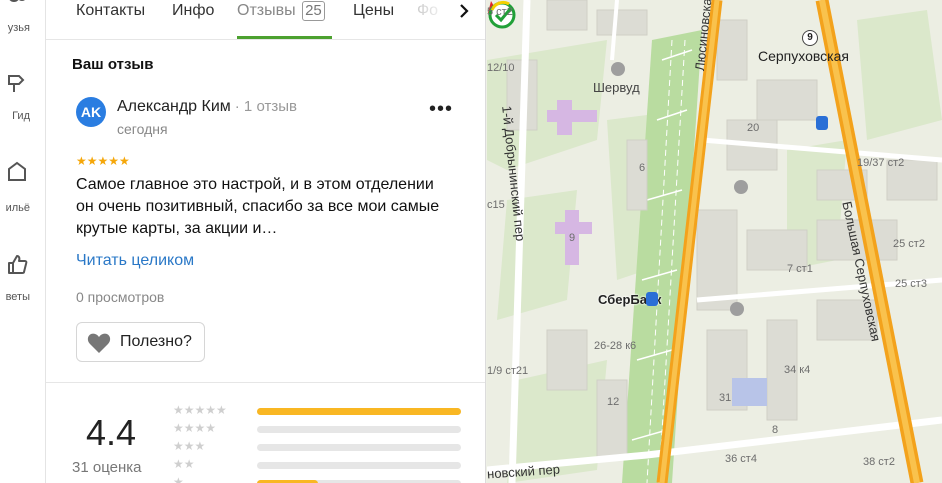  What do you see at coordinates (800, 269) in the screenshot?
I see `house-number: 7 ст1` at bounding box center [800, 269].